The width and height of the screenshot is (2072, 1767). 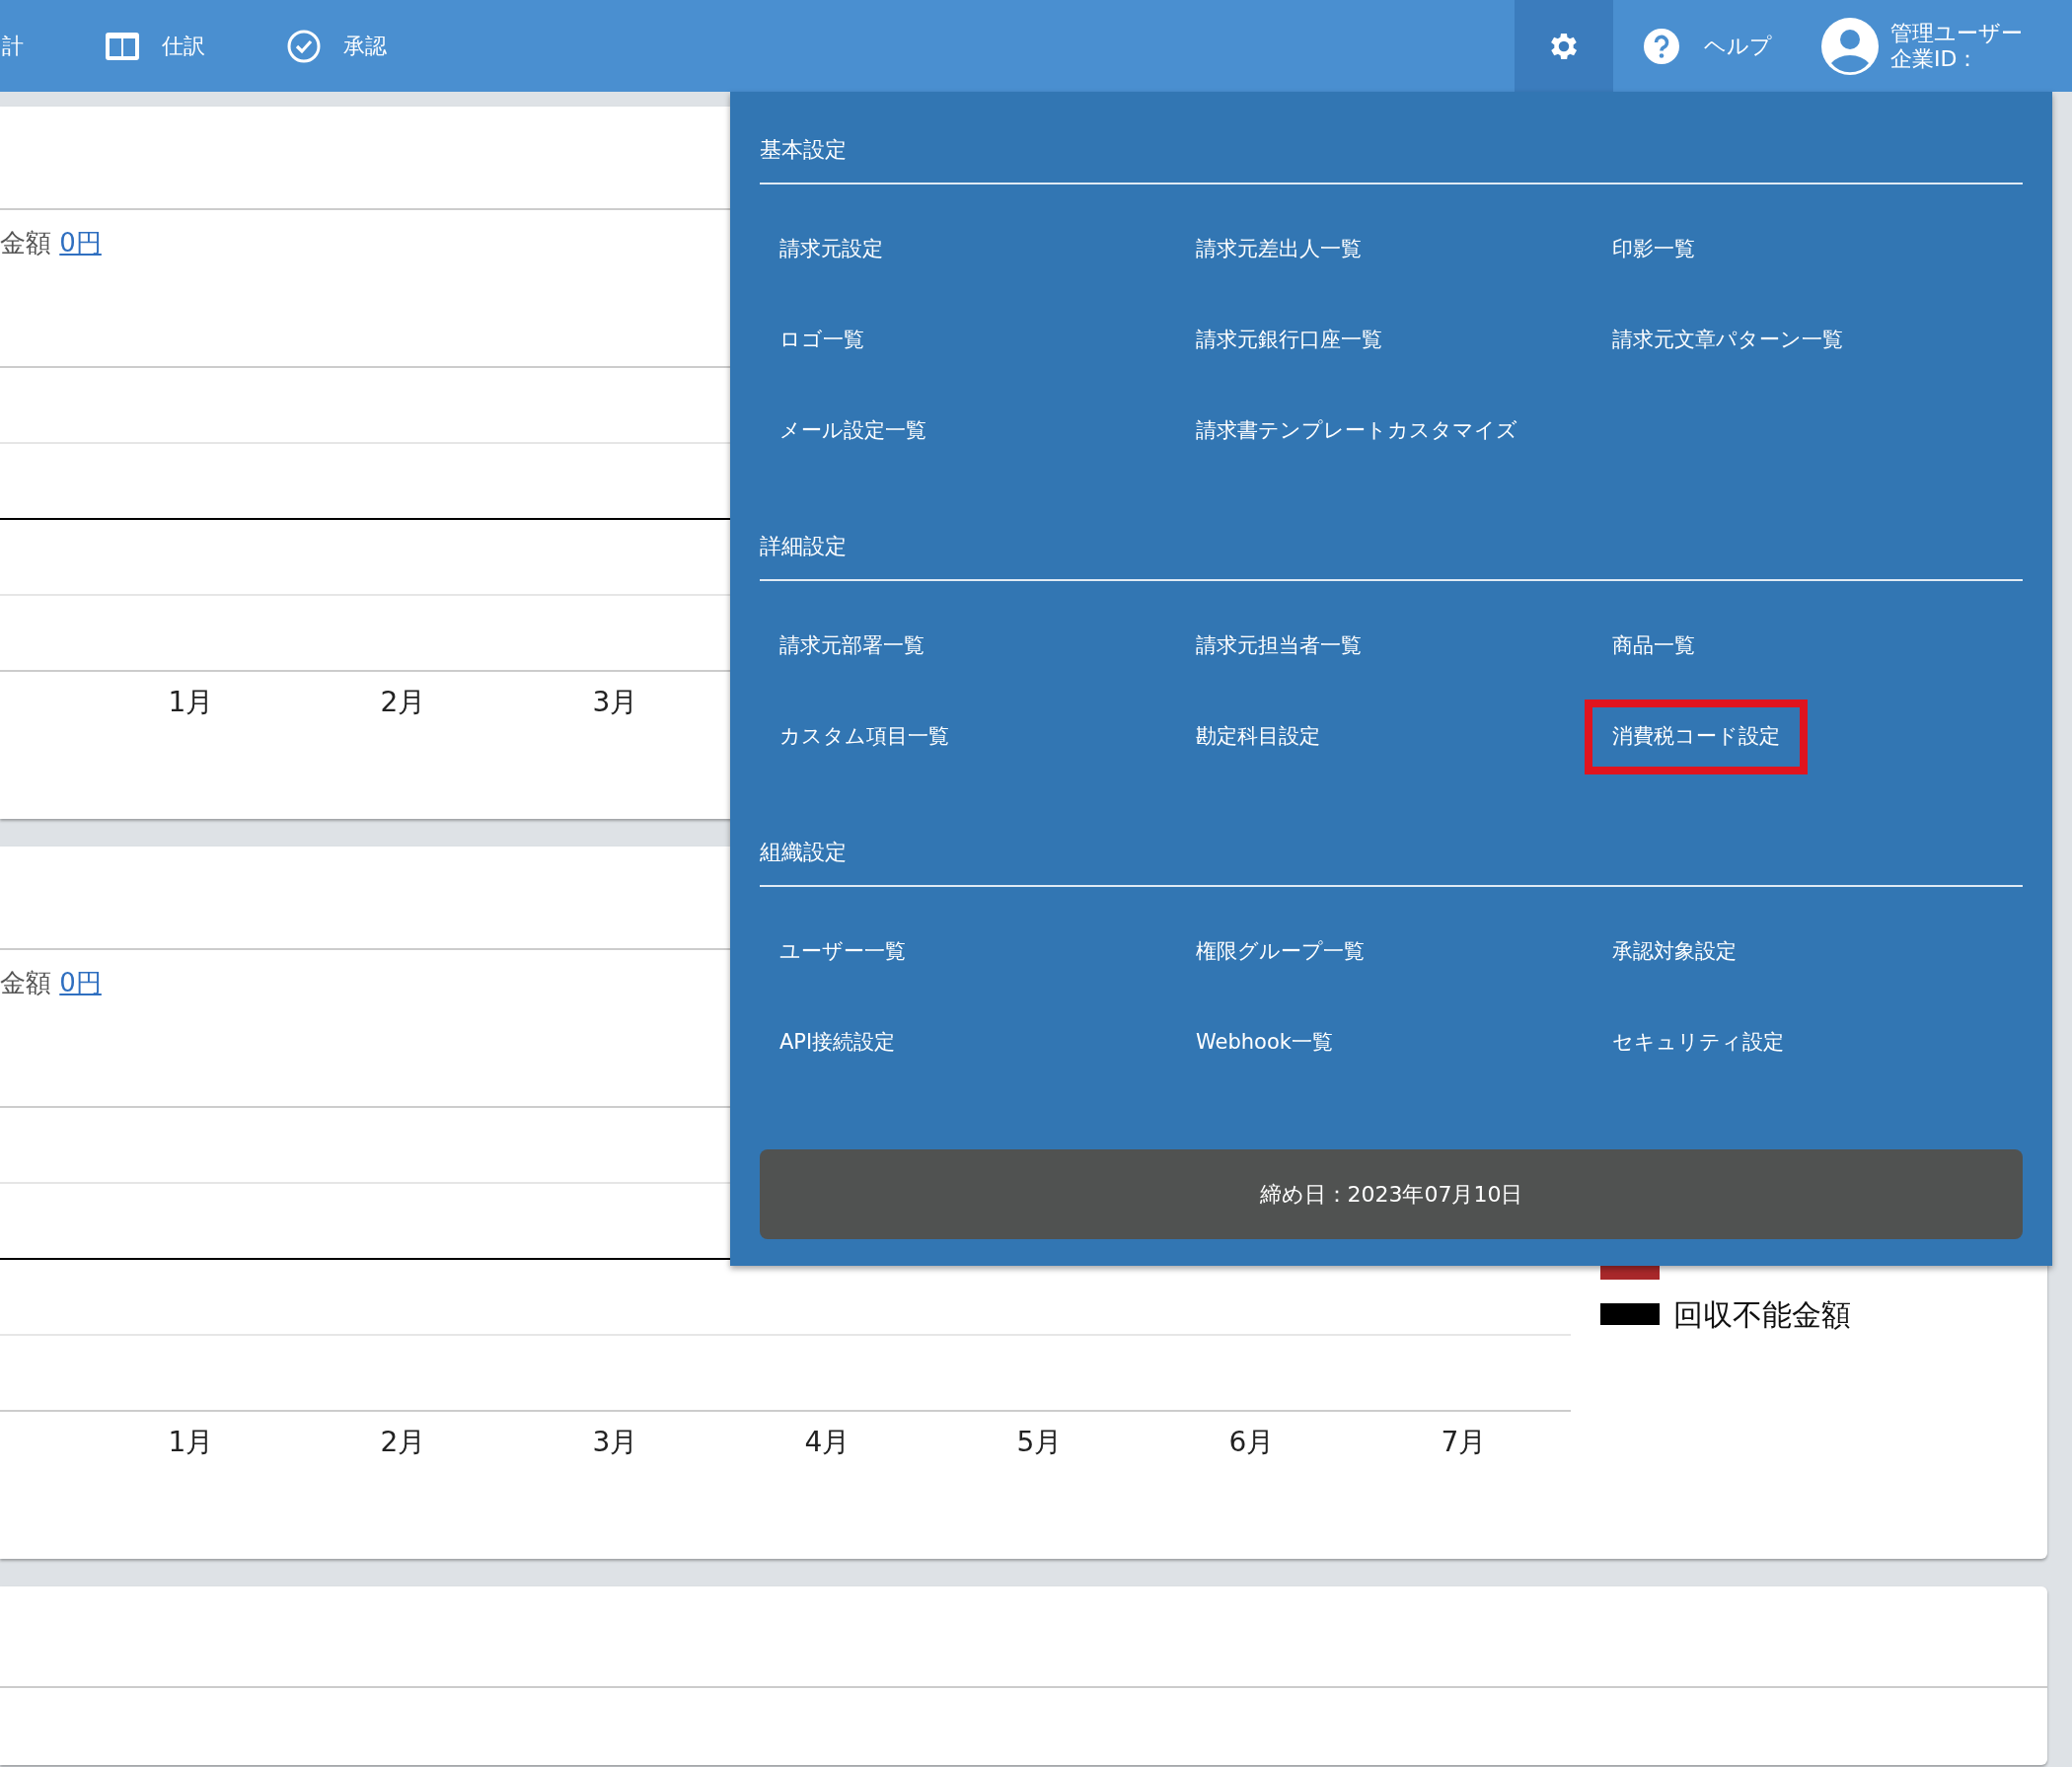 What do you see at coordinates (1662, 46) in the screenshot?
I see `help-icon` at bounding box center [1662, 46].